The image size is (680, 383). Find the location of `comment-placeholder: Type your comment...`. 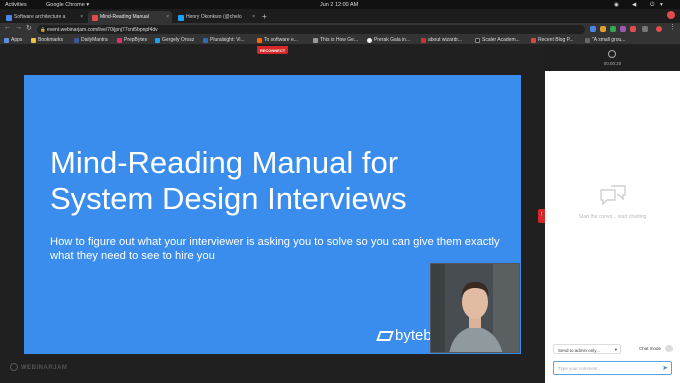

comment-placeholder: Type your comment... is located at coordinates (580, 368).